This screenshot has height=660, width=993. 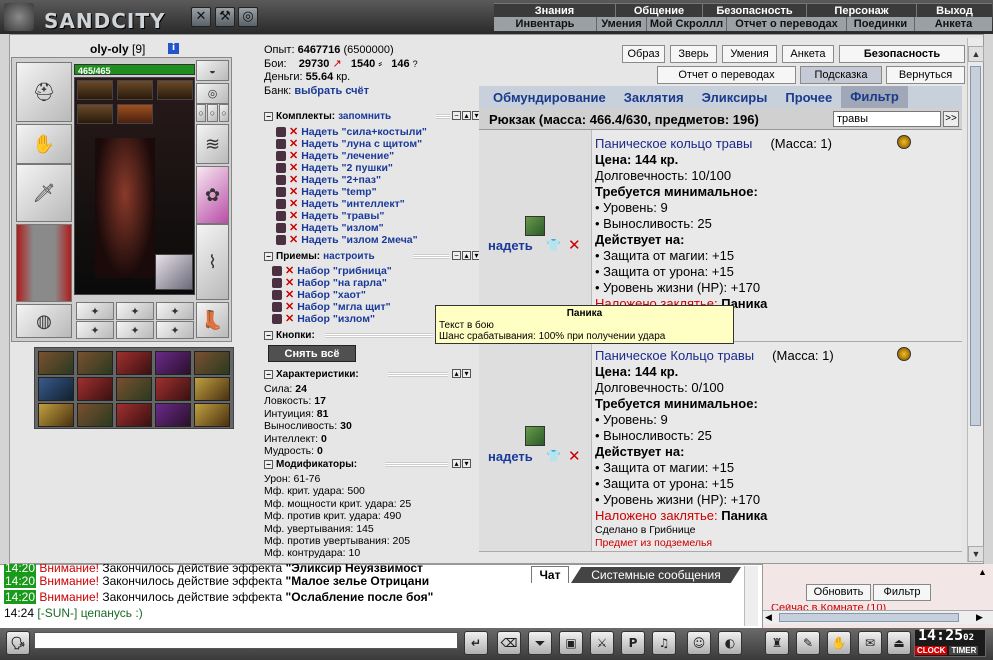 I want to click on tab-system-messages: Системные сообщения, so click(x=656, y=575).